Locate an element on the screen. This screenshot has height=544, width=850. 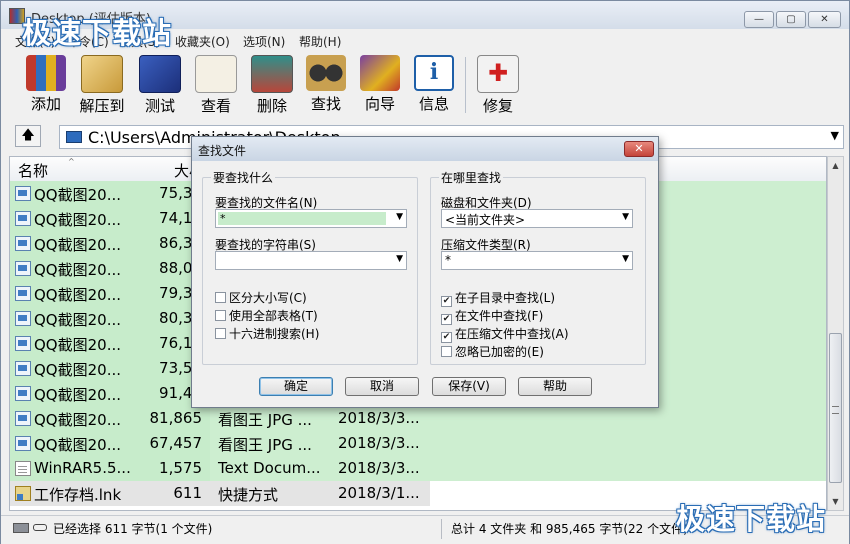
status-divider is located at coordinates (441, 529).